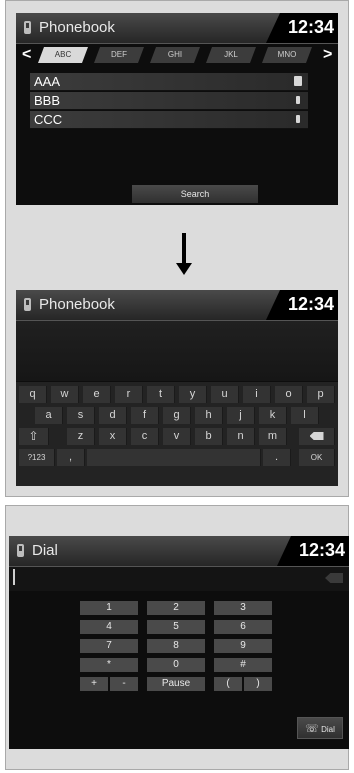  I want to click on key-r: r, so click(129, 394).